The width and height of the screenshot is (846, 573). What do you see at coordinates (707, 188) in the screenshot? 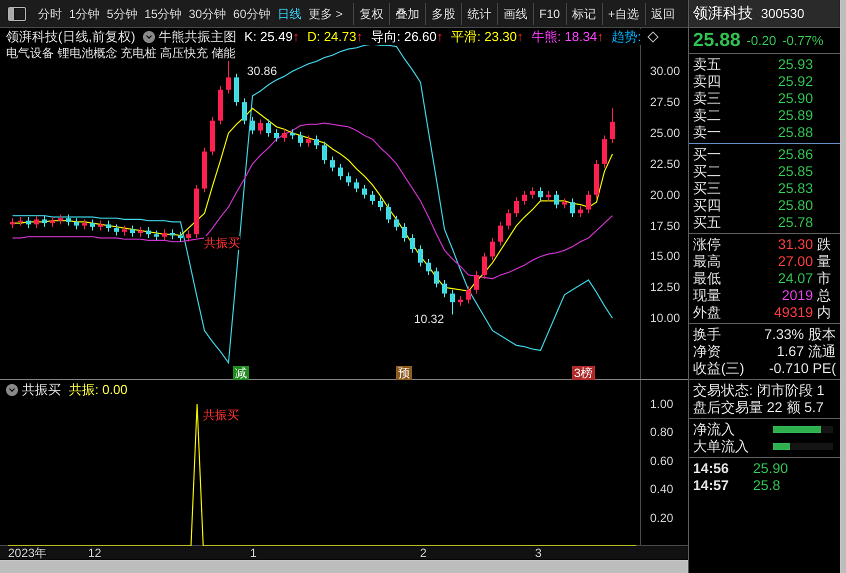
I see `order-level-label: 买三` at bounding box center [707, 188].